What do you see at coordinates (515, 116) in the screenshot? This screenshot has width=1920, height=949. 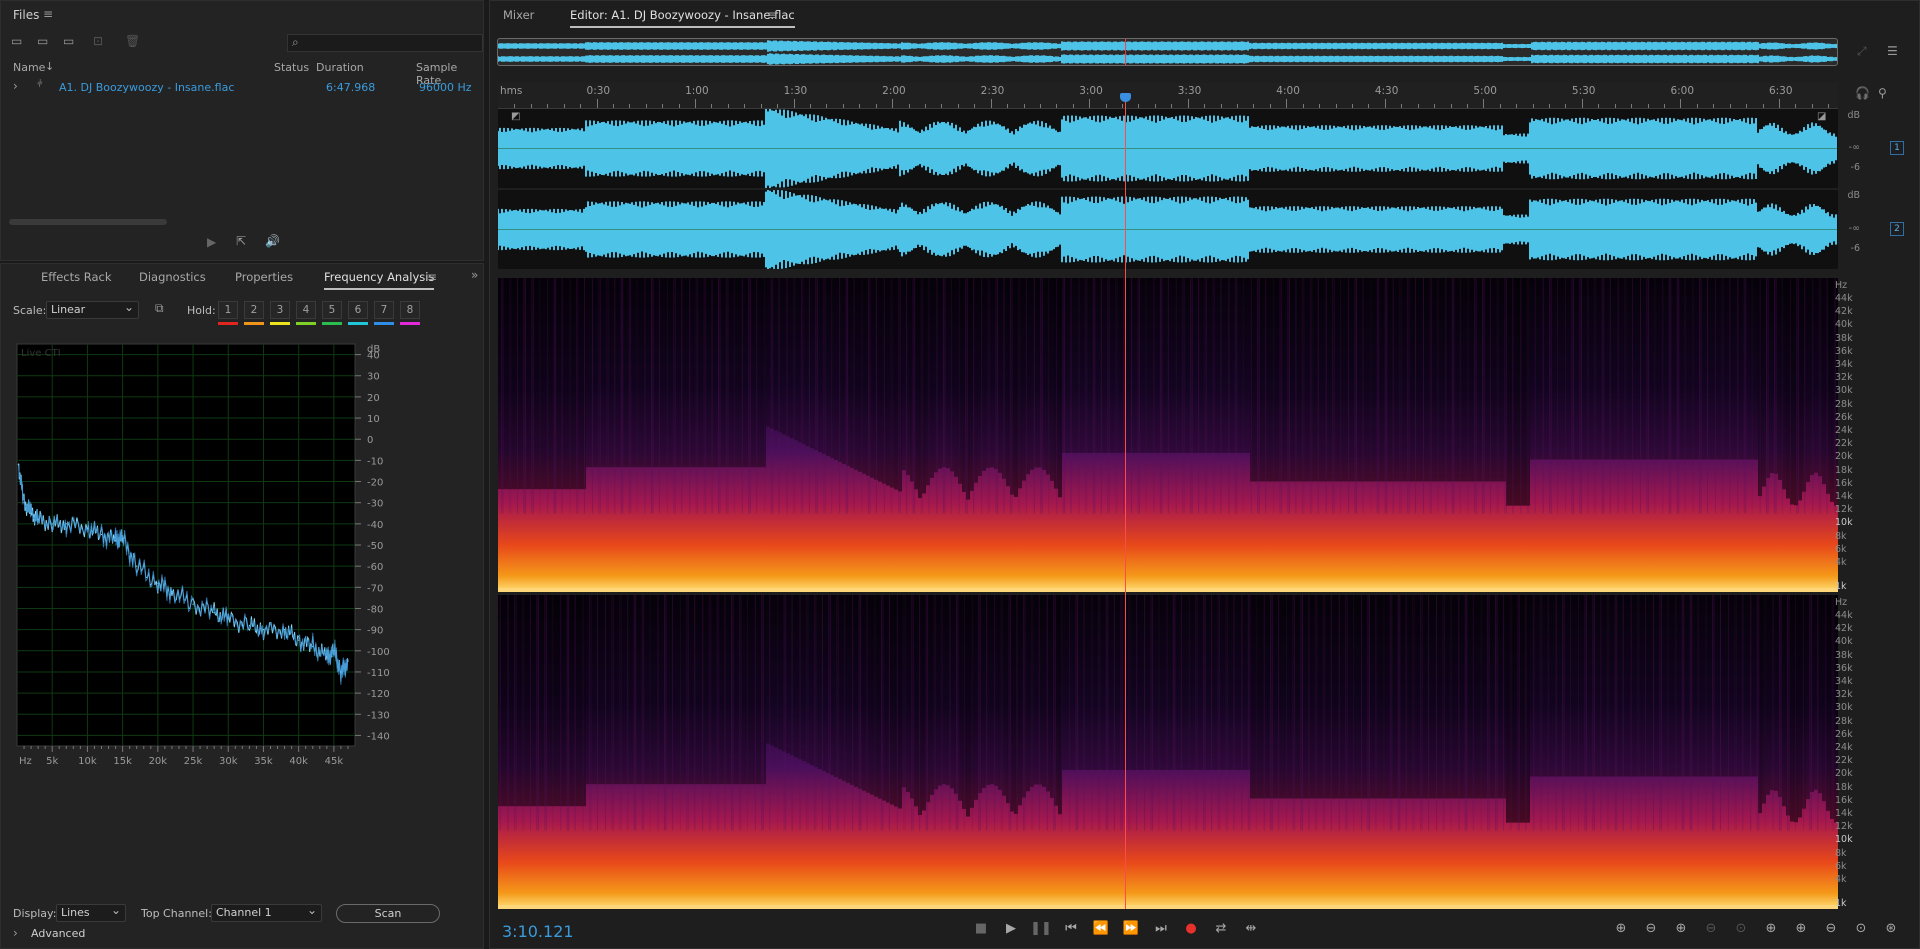 I see `wave-toggle-icon: ◩` at bounding box center [515, 116].